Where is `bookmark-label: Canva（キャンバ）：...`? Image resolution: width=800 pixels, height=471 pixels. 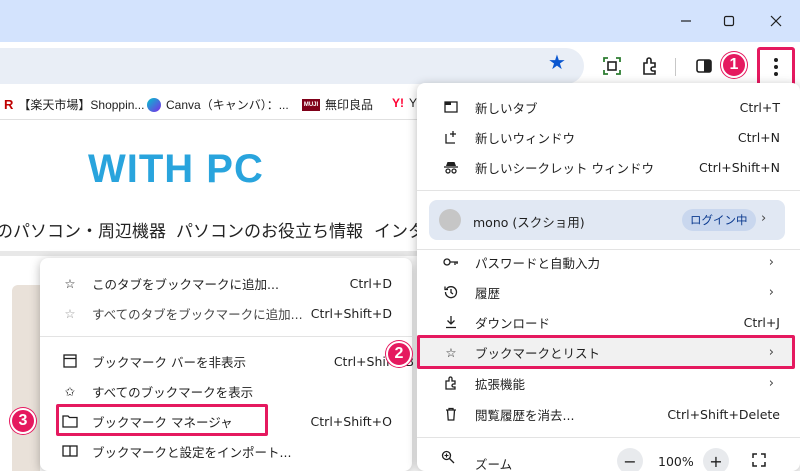 bookmark-label: Canva（キャンバ）：... is located at coordinates (227, 105).